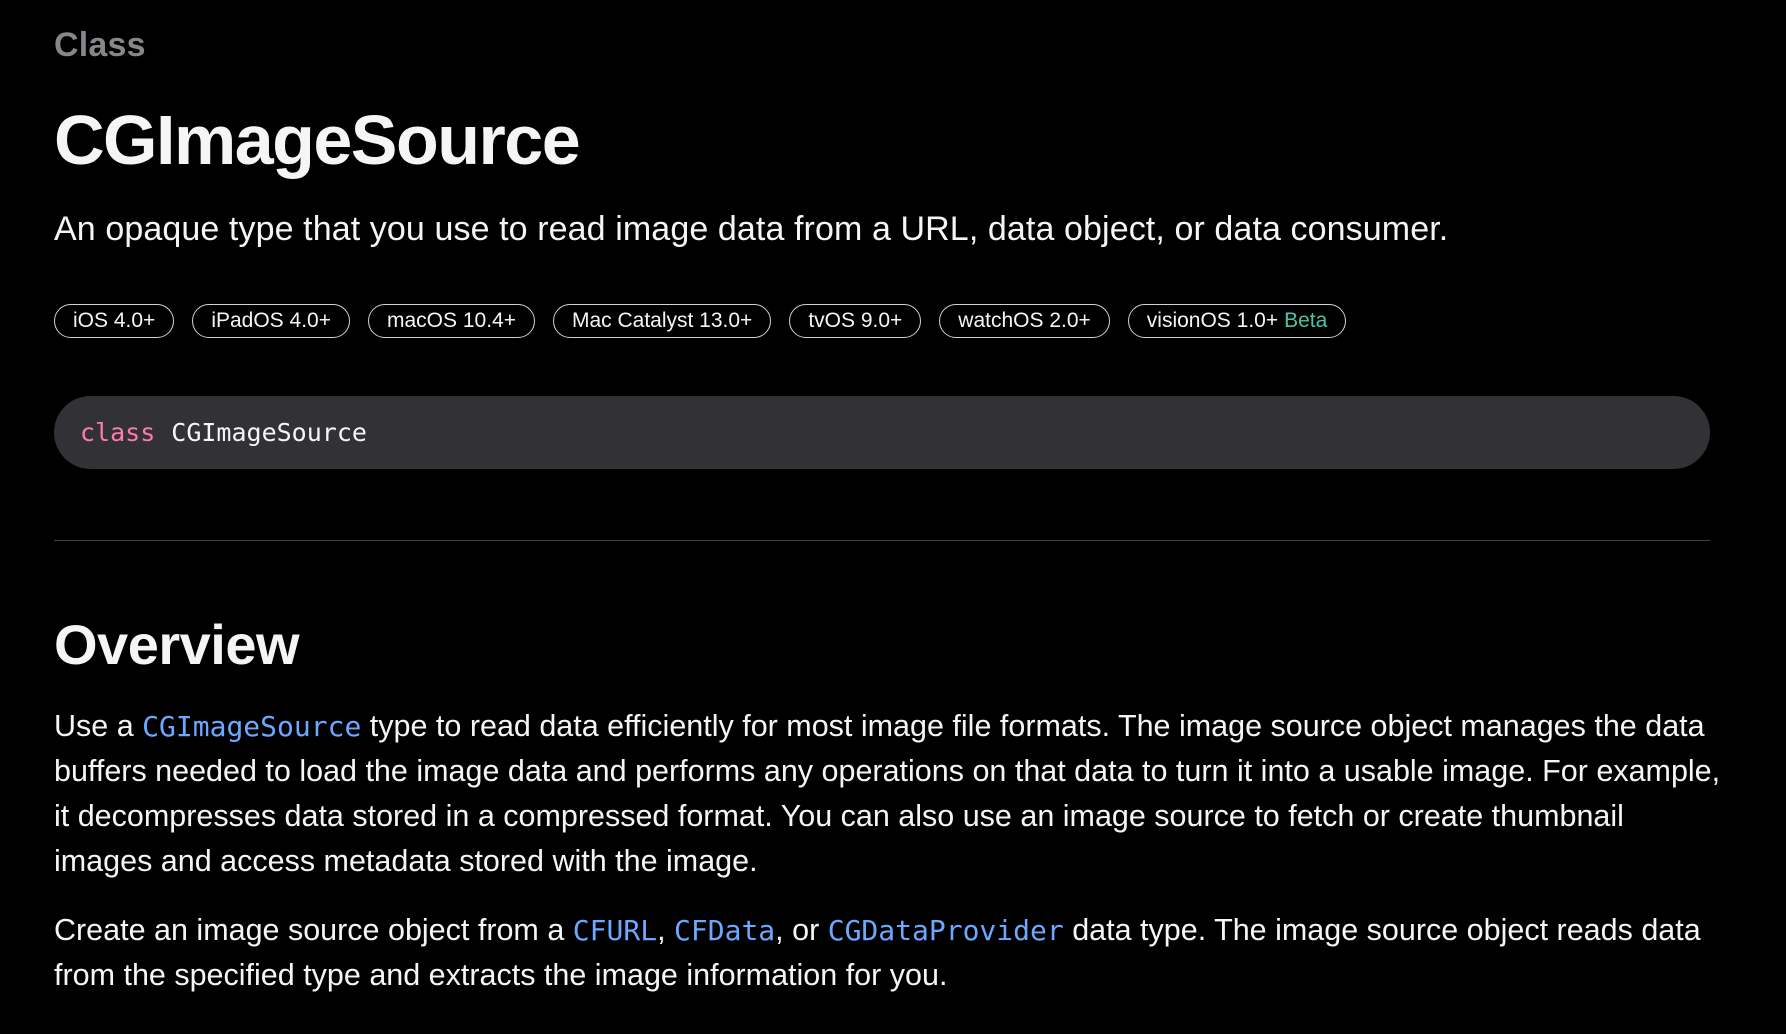 This screenshot has width=1786, height=1034. Describe the element at coordinates (118, 432) in the screenshot. I see `declaration-keyword: class` at that location.